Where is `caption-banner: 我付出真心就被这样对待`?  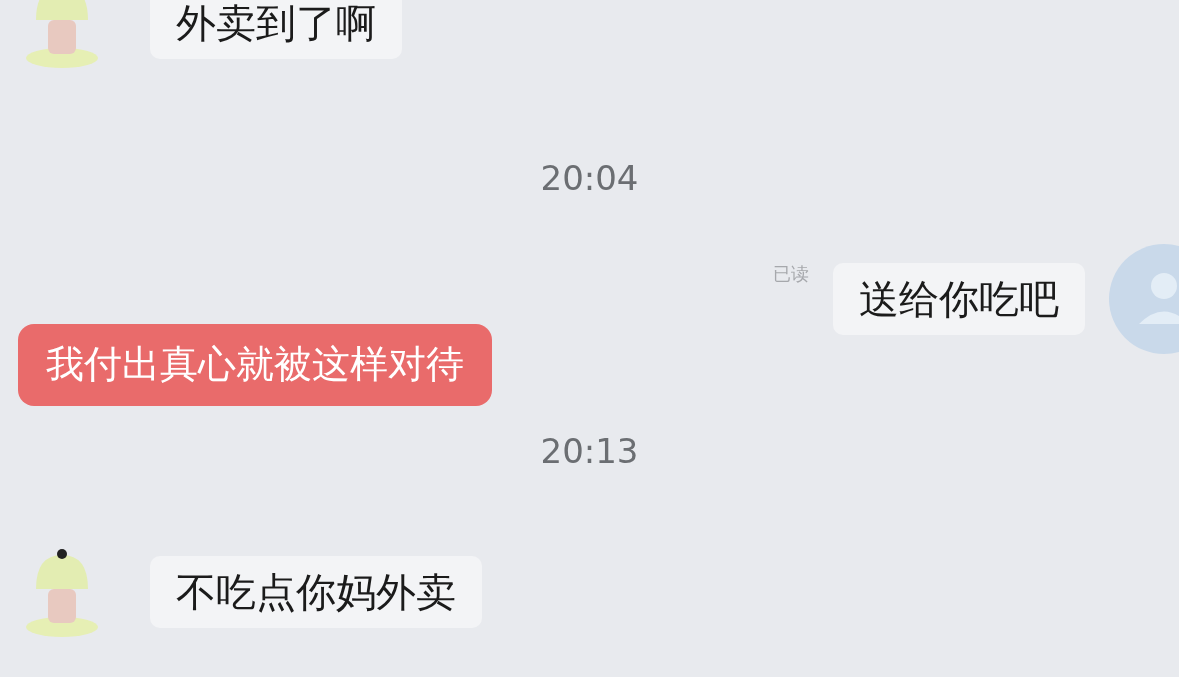
caption-banner: 我付出真心就被这样对待 is located at coordinates (255, 365).